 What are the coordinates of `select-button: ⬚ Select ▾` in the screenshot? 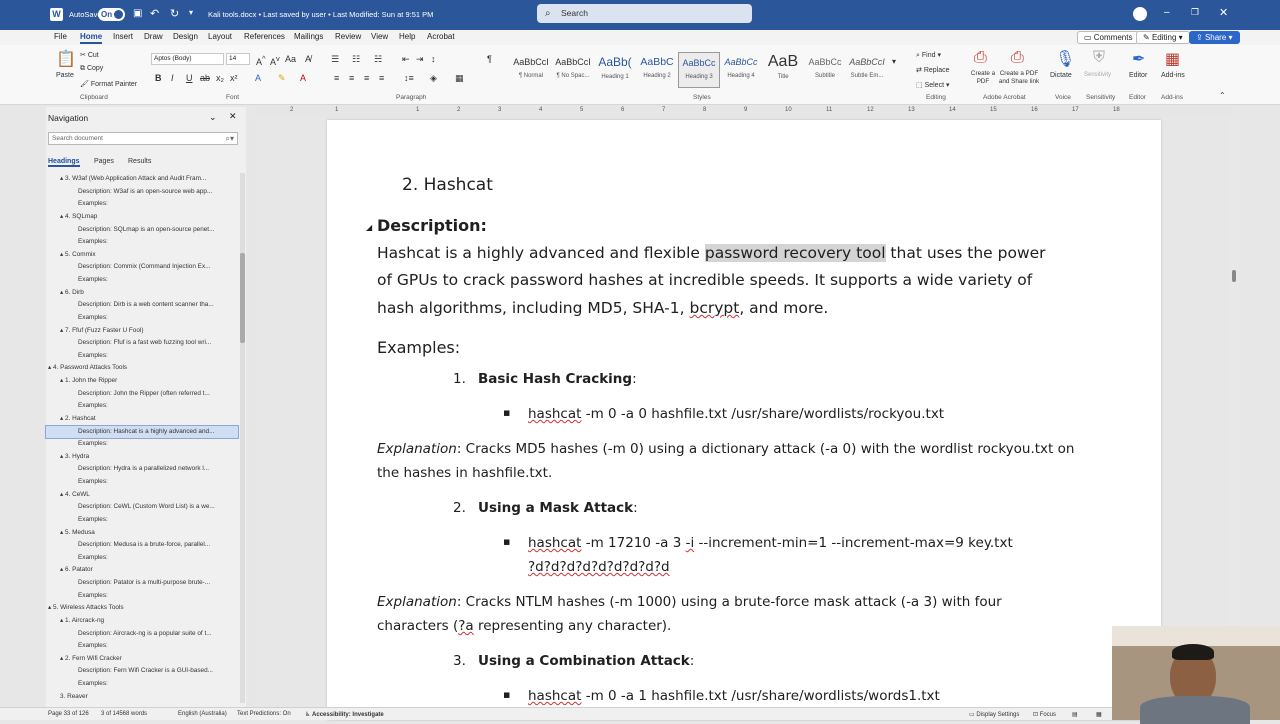 It's located at (933, 85).